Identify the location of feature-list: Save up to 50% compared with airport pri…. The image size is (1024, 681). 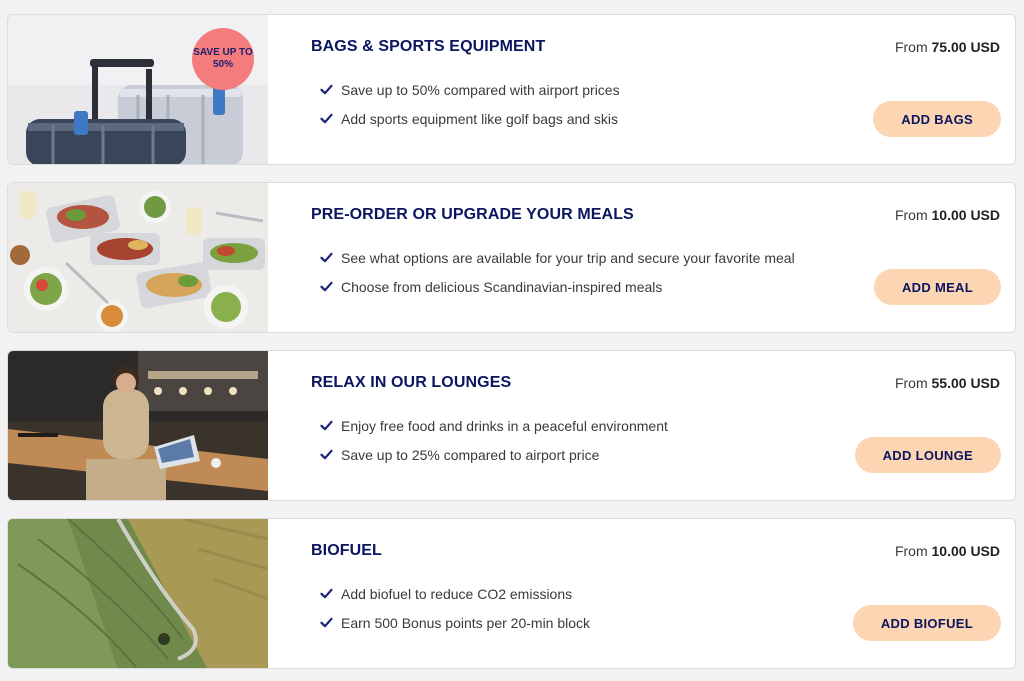
(470, 104).